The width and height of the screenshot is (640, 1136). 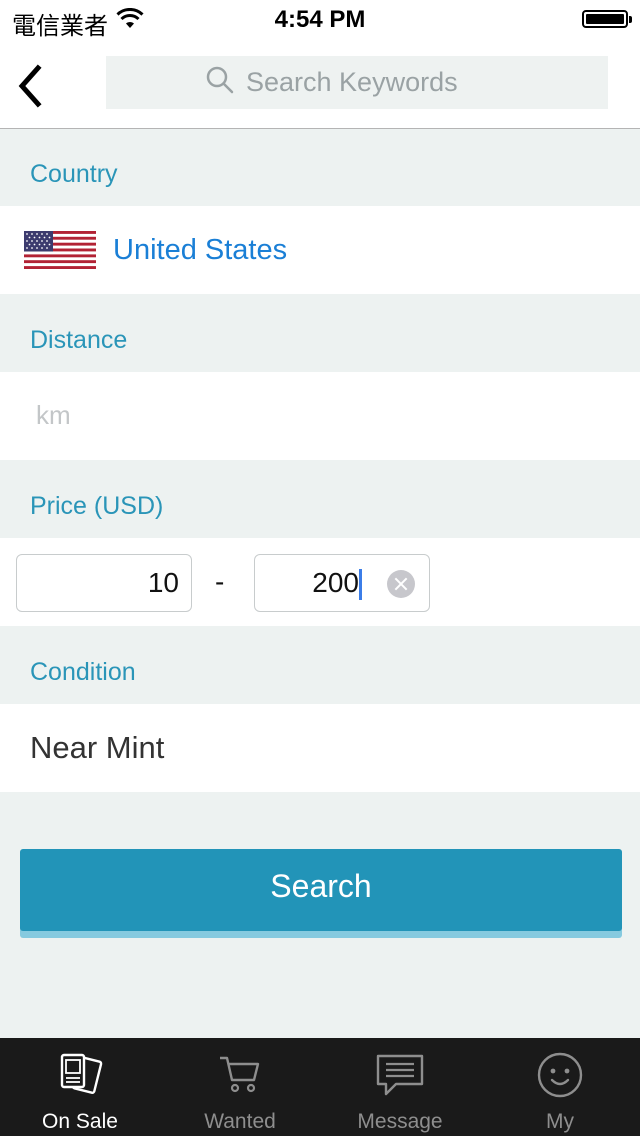 I want to click on price-min-input, so click(x=103, y=583).